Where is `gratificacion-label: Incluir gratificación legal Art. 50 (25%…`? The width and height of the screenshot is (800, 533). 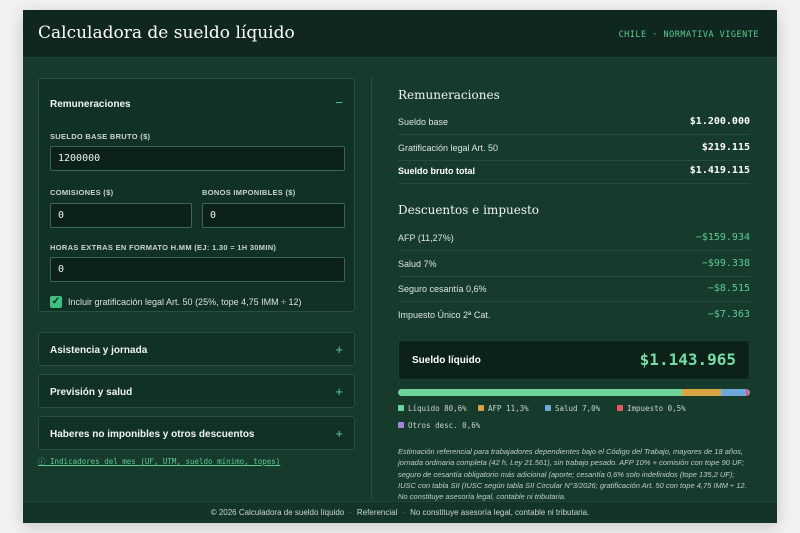
gratificacion-label: Incluir gratificación legal Art. 50 (25%… is located at coordinates (185, 302).